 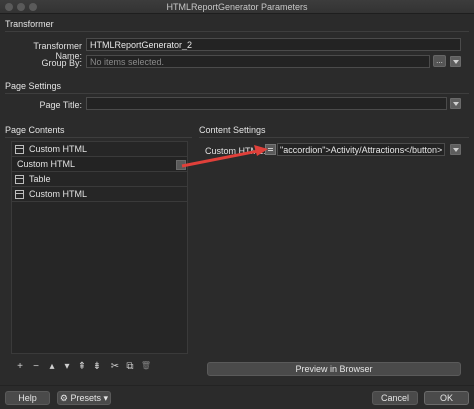 I want to click on chevron-down-icon: ▾, so click(x=106, y=398).